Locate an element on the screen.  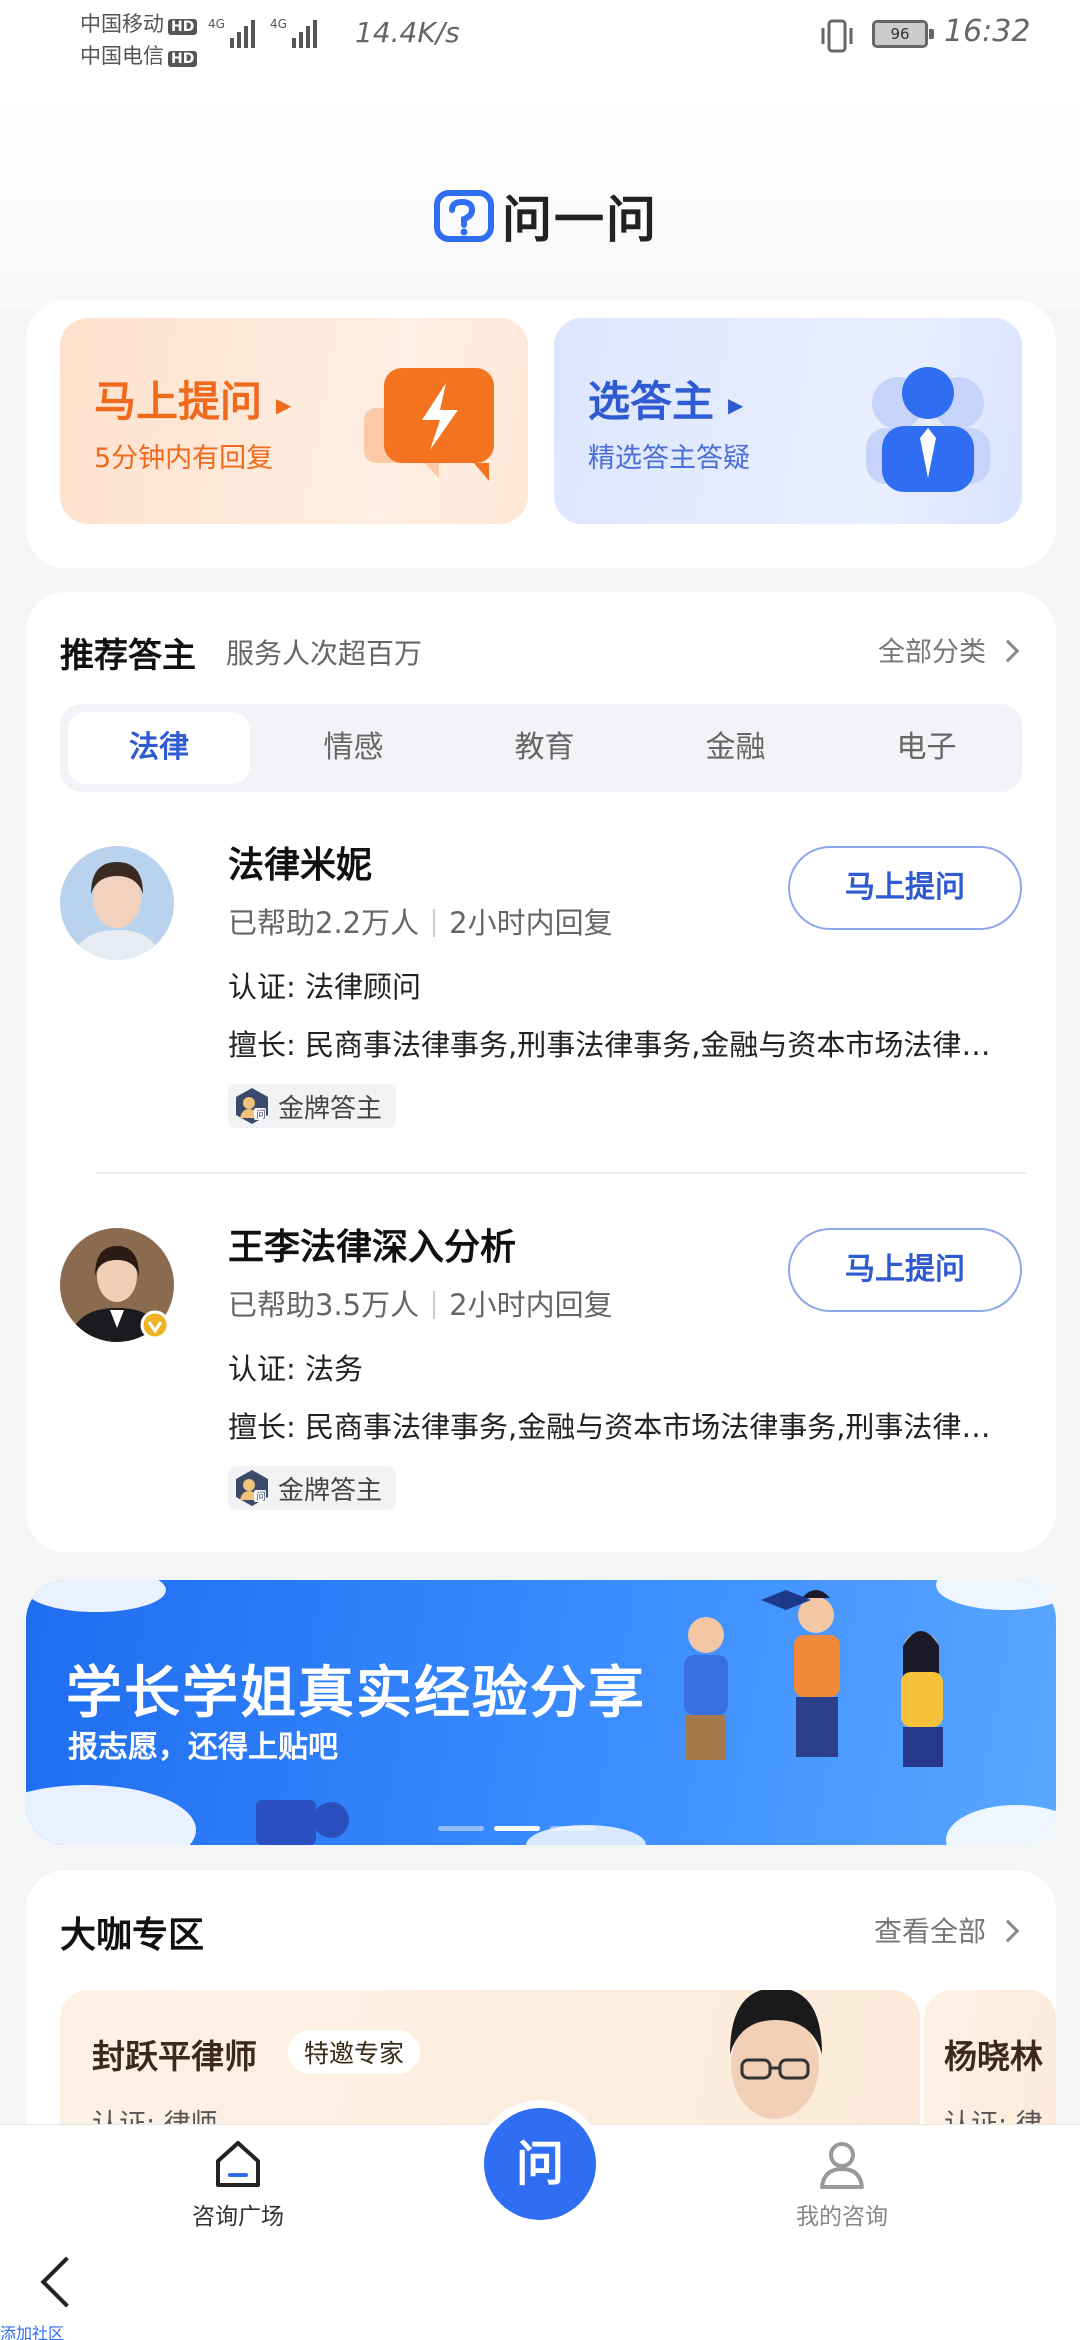
logo-icon is located at coordinates (464, 216).